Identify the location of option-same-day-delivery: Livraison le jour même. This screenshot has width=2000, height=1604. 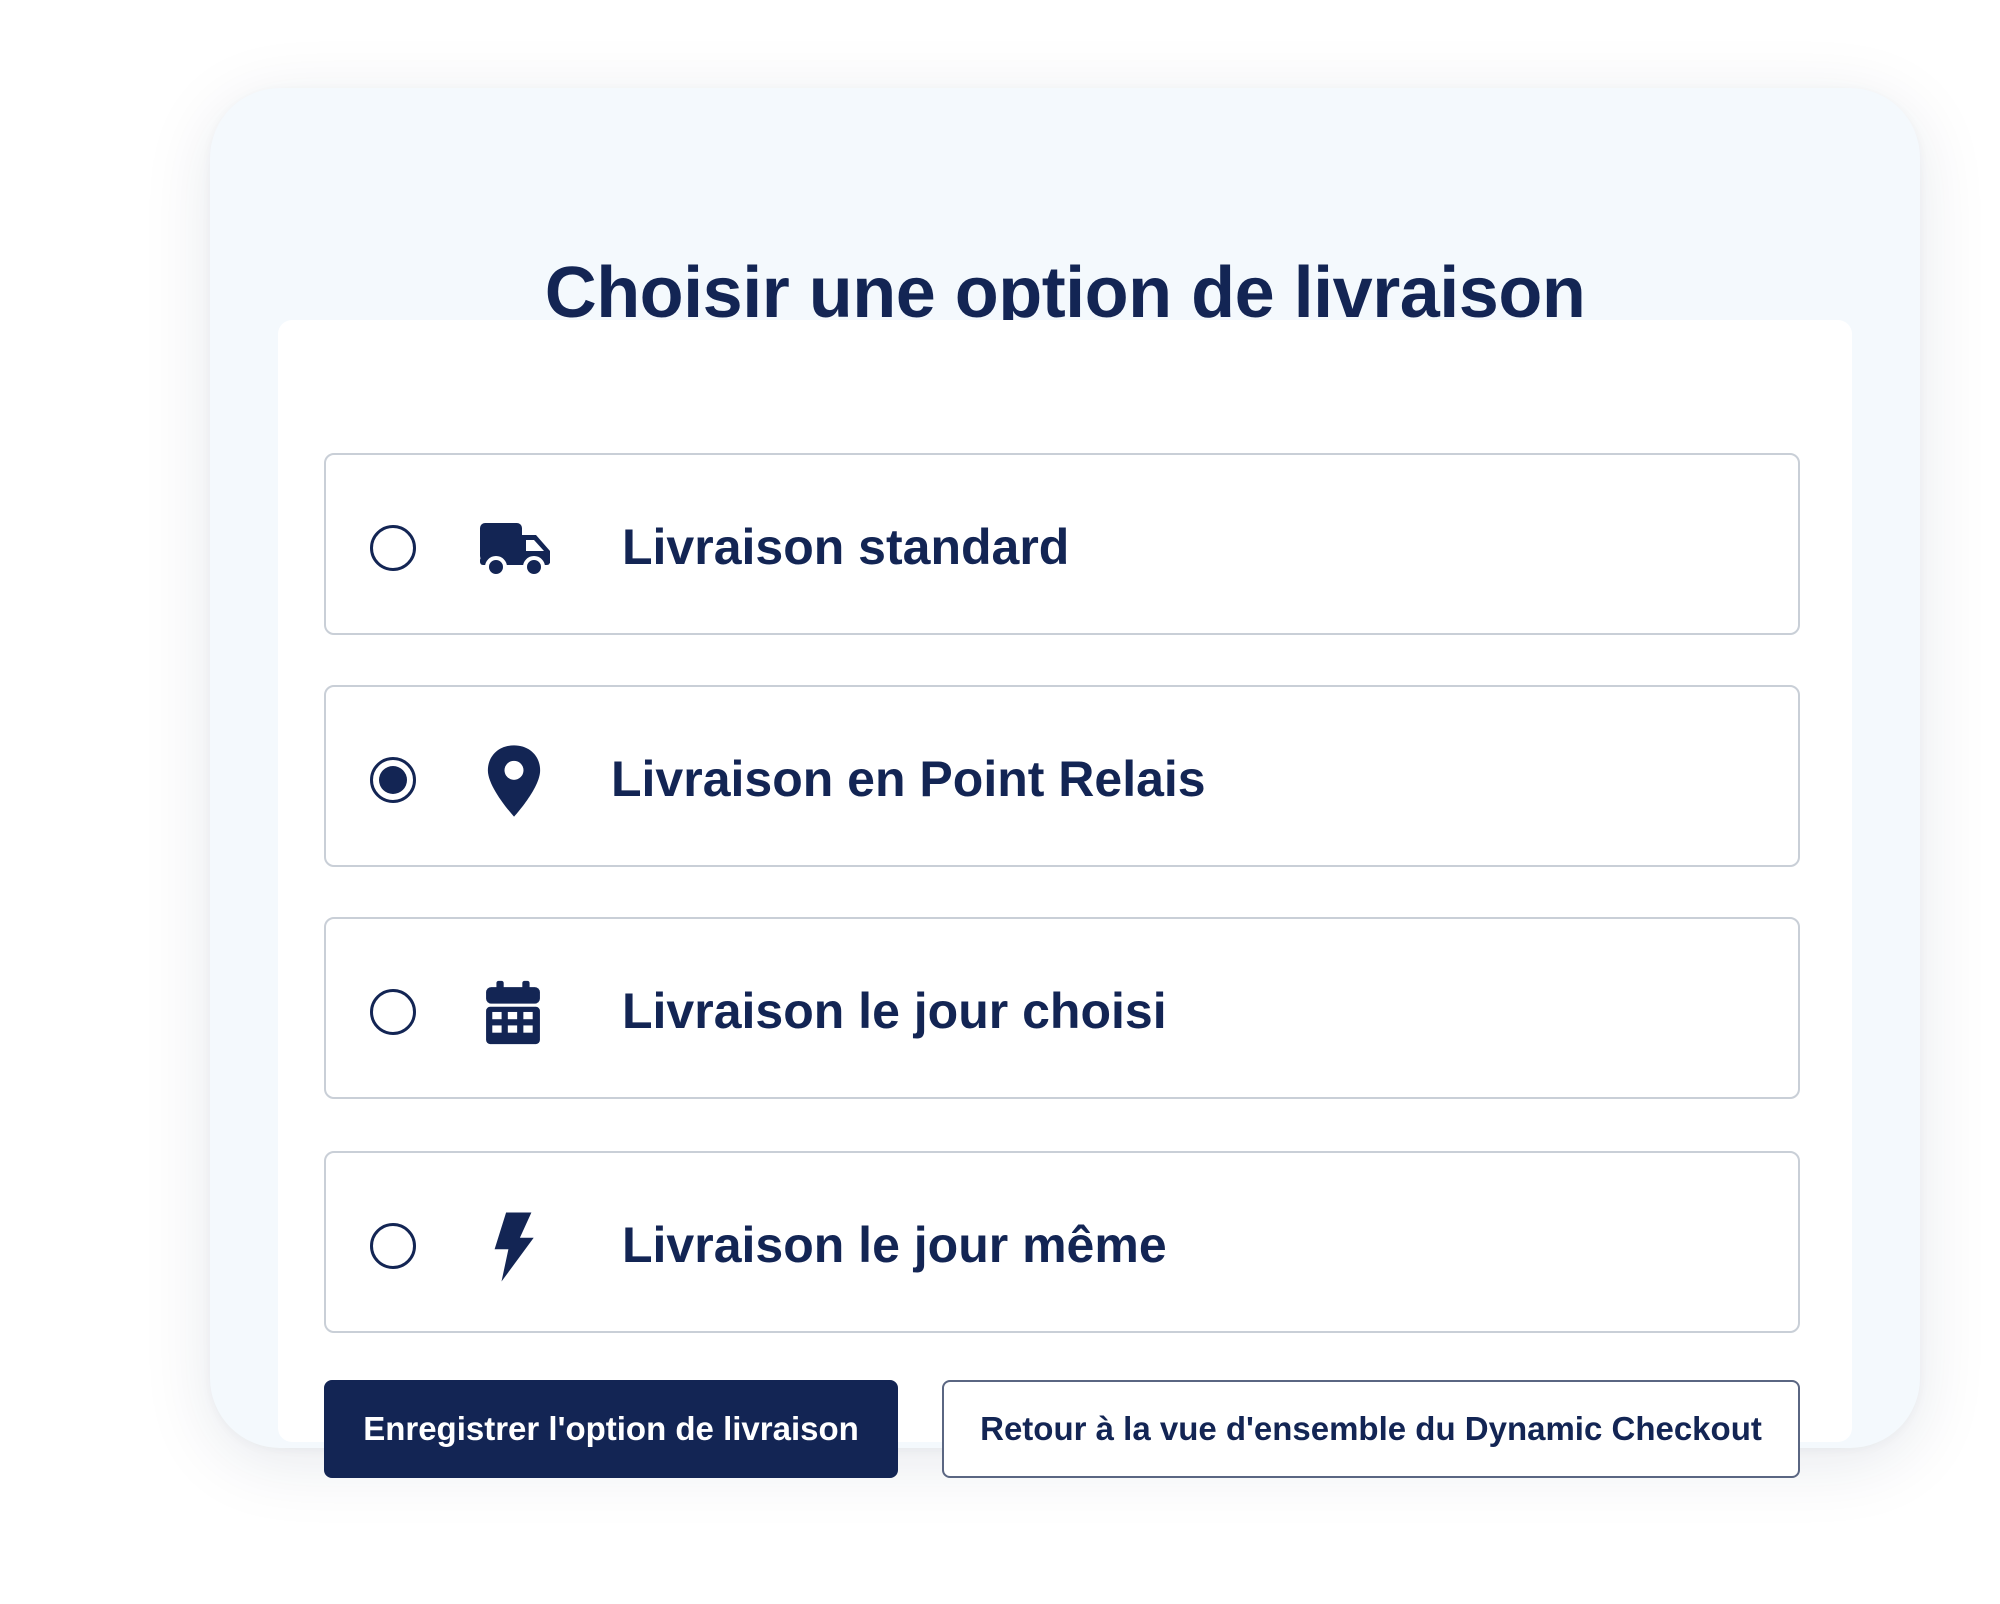
(1062, 1242).